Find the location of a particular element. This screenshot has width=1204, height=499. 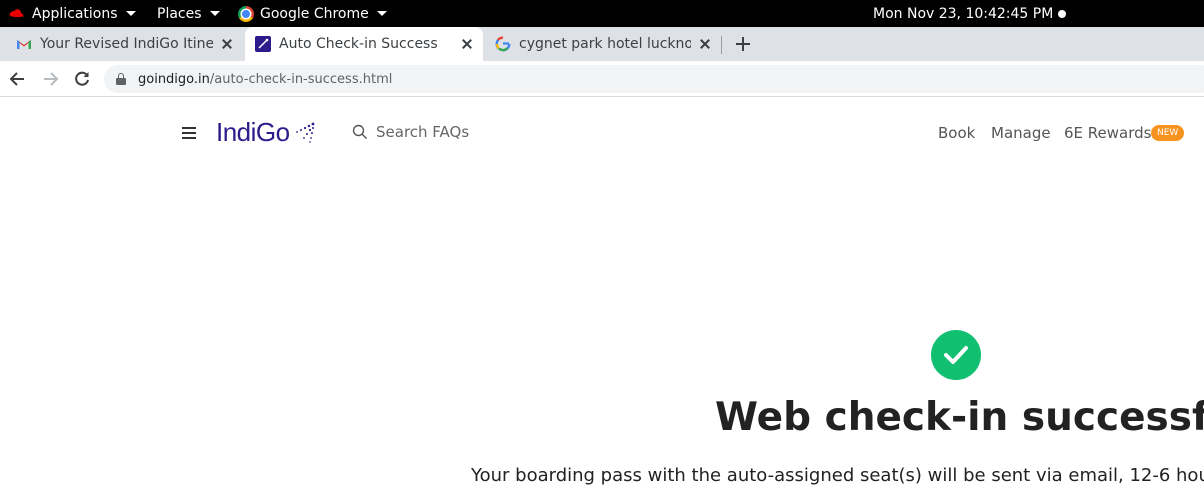

chrome-app-menu: Google Chrome is located at coordinates (312, 13).